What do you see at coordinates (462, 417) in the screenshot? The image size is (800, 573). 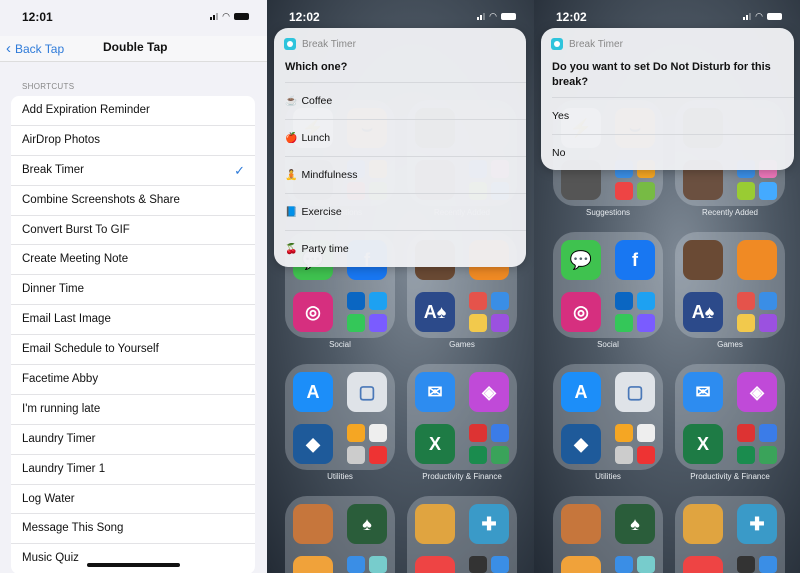 I see `app-folder: ✉ ◈ X` at bounding box center [462, 417].